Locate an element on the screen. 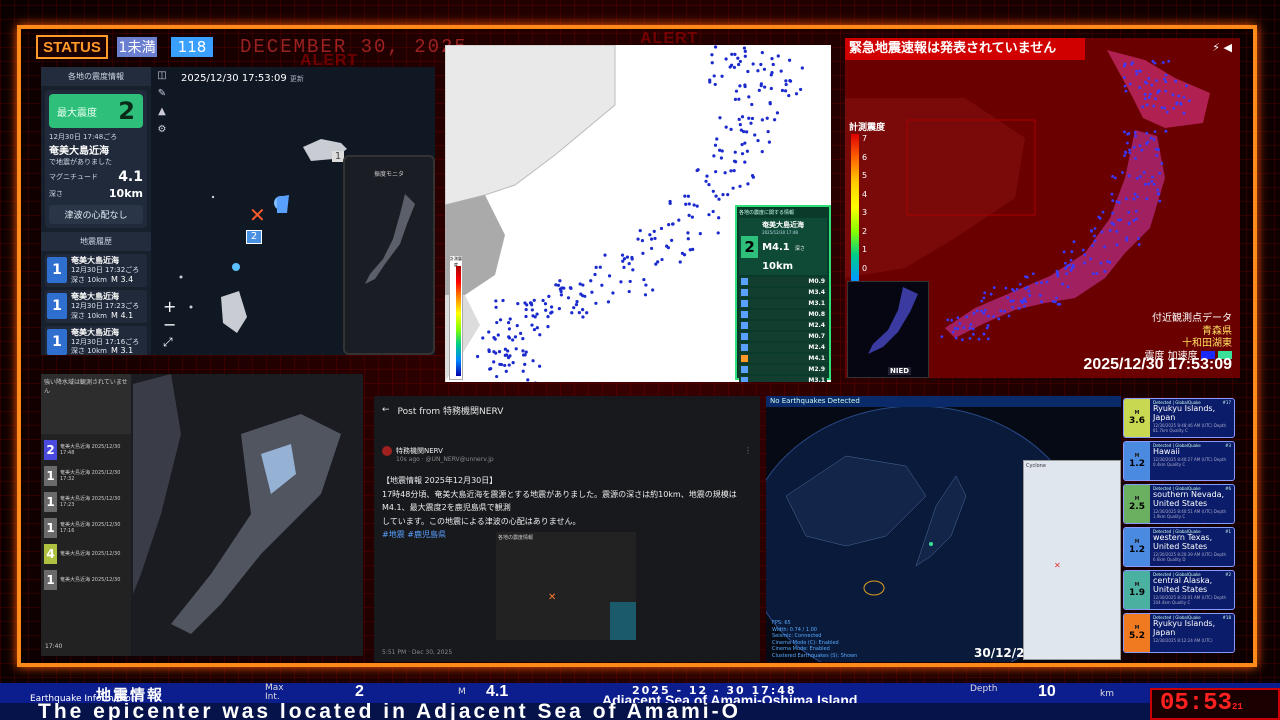 The image size is (1280, 720). radar-list-item: 1 奄美大島近海 2025/12/30 is located at coordinates (86, 580).